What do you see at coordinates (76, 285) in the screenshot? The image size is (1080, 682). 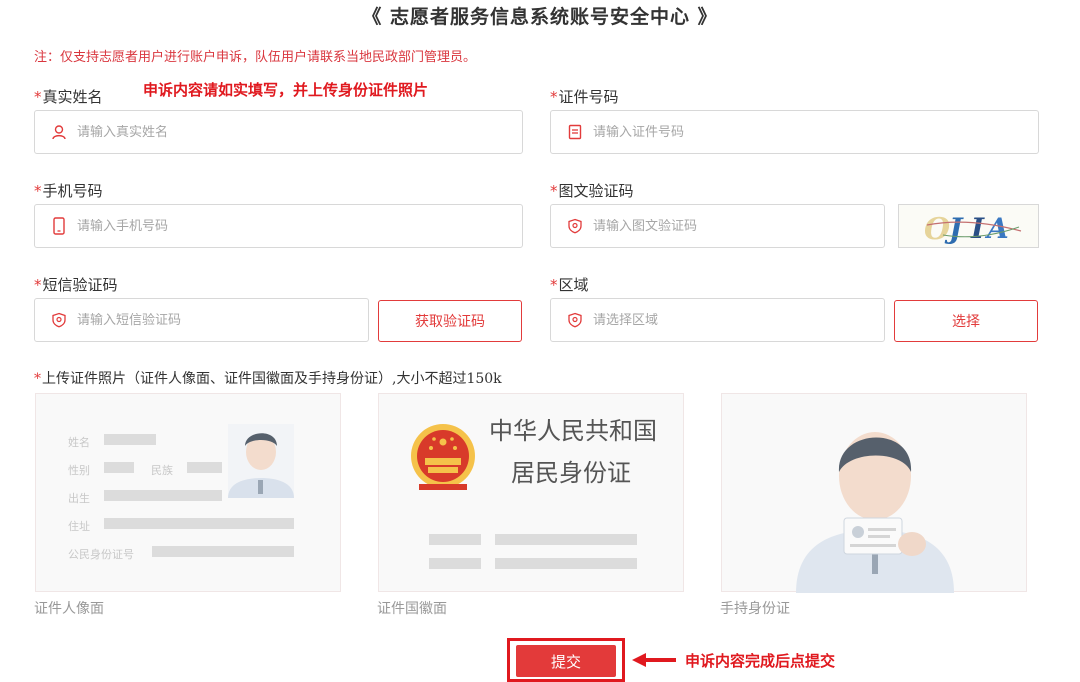 I see `sms-code-label: *短信验证码` at bounding box center [76, 285].